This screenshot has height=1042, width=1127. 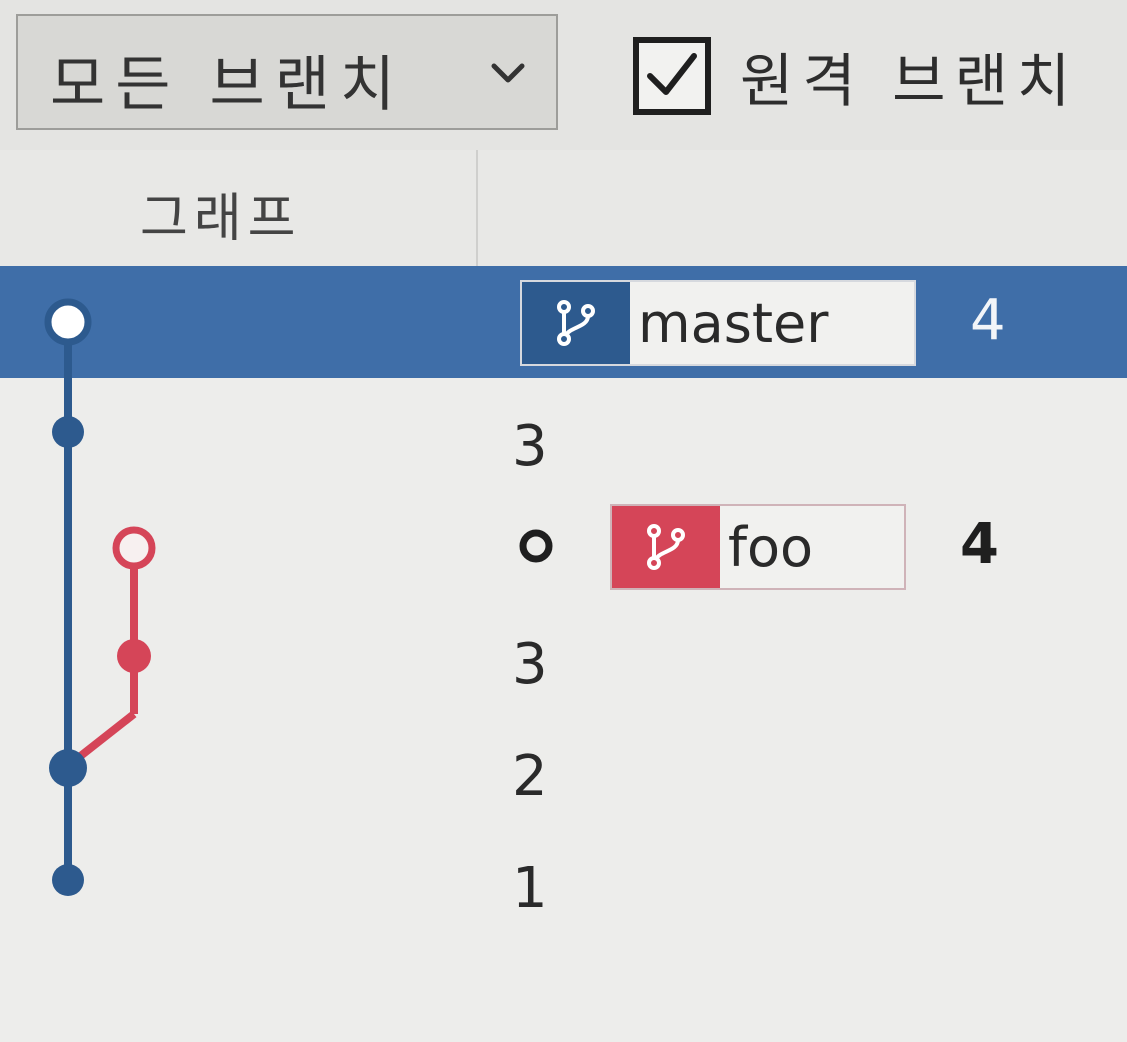 I want to click on branch-tag-label: foo, so click(x=812, y=547).